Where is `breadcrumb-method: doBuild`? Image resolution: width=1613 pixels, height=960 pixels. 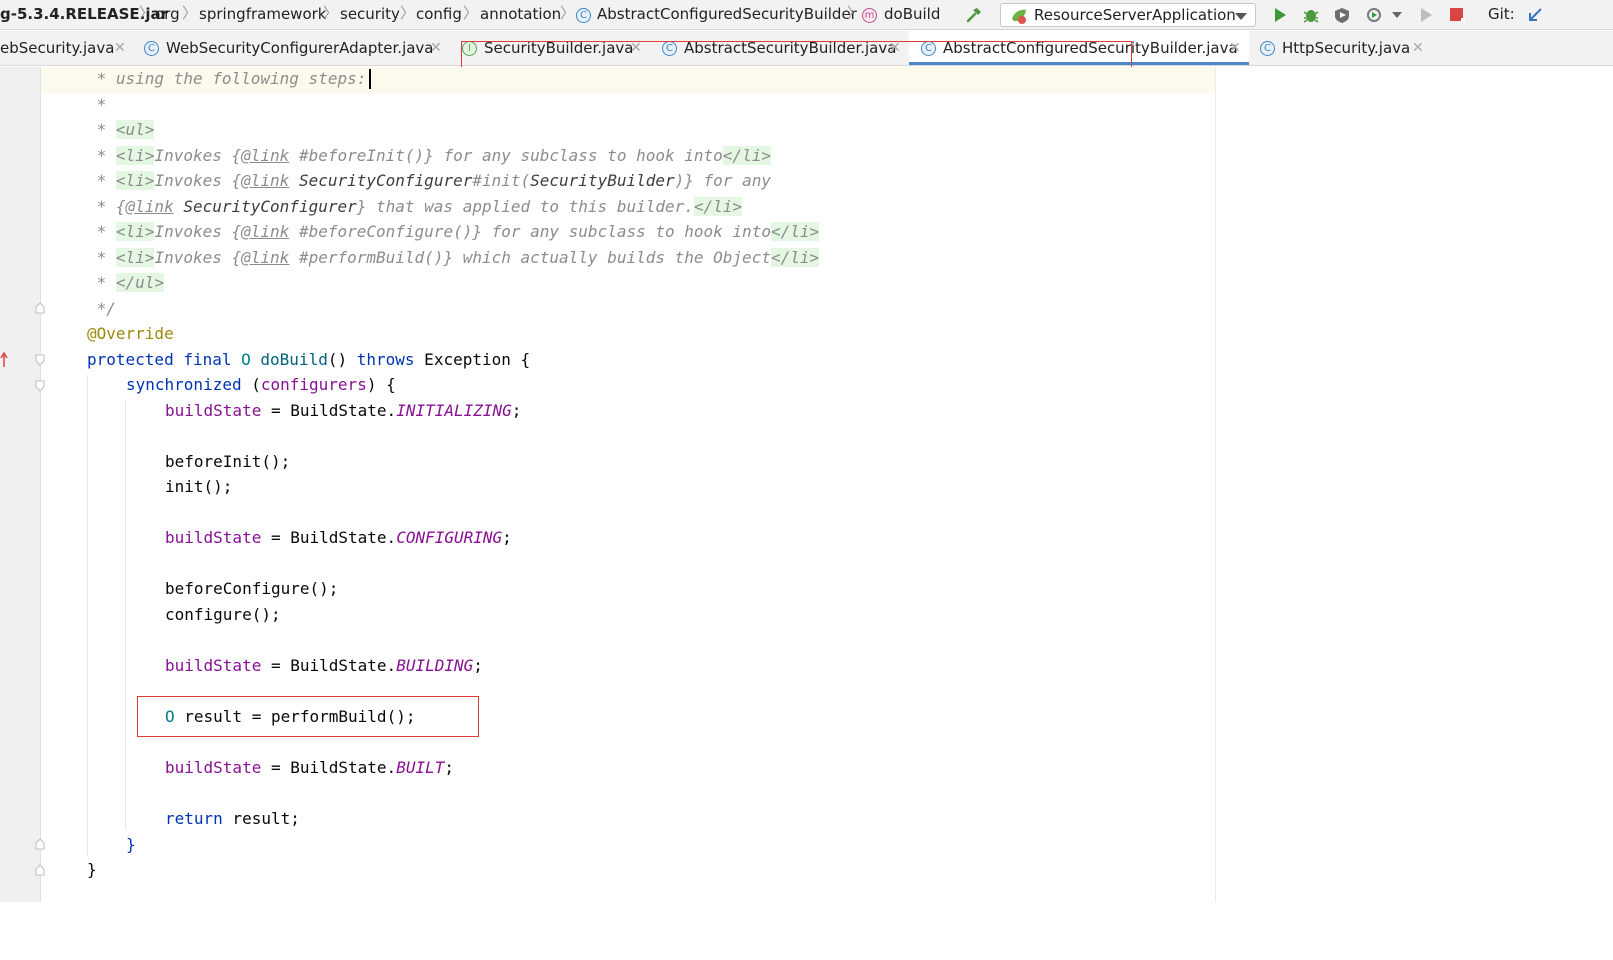 breadcrumb-method: doBuild is located at coordinates (912, 14).